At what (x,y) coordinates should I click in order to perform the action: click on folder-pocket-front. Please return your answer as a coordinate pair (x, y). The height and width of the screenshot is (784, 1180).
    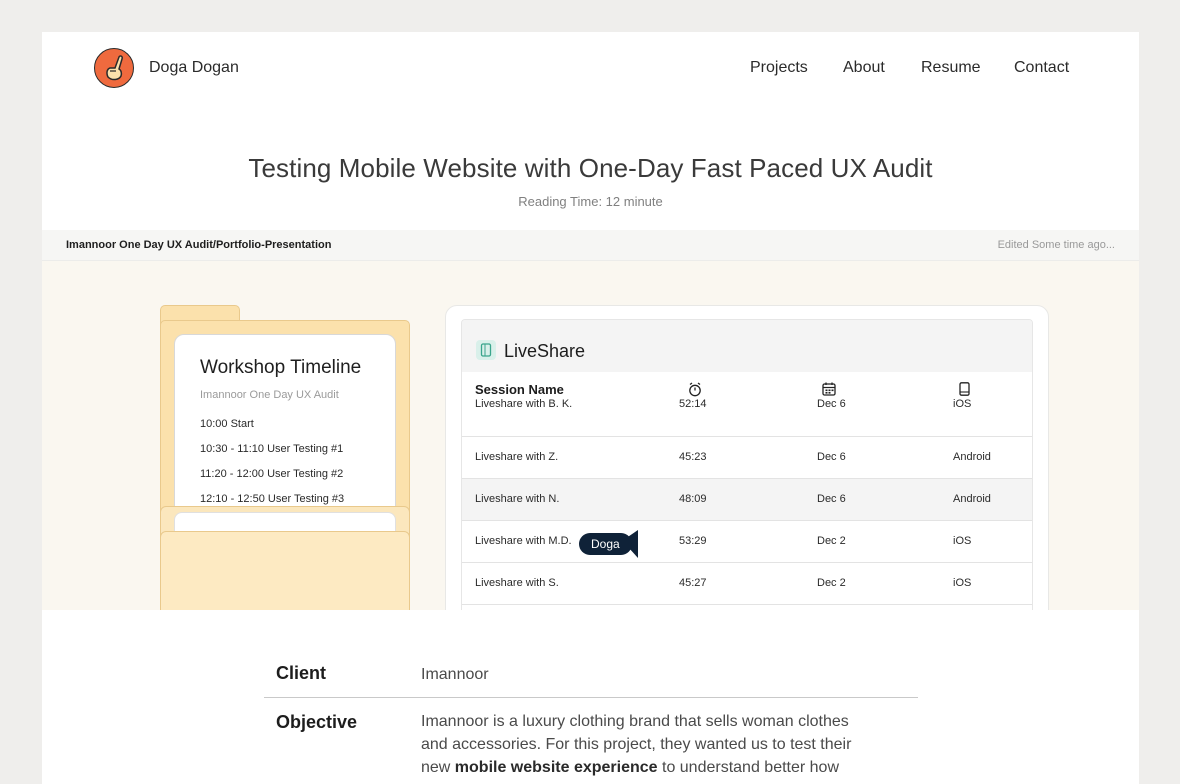
    Looking at the image, I should click on (285, 570).